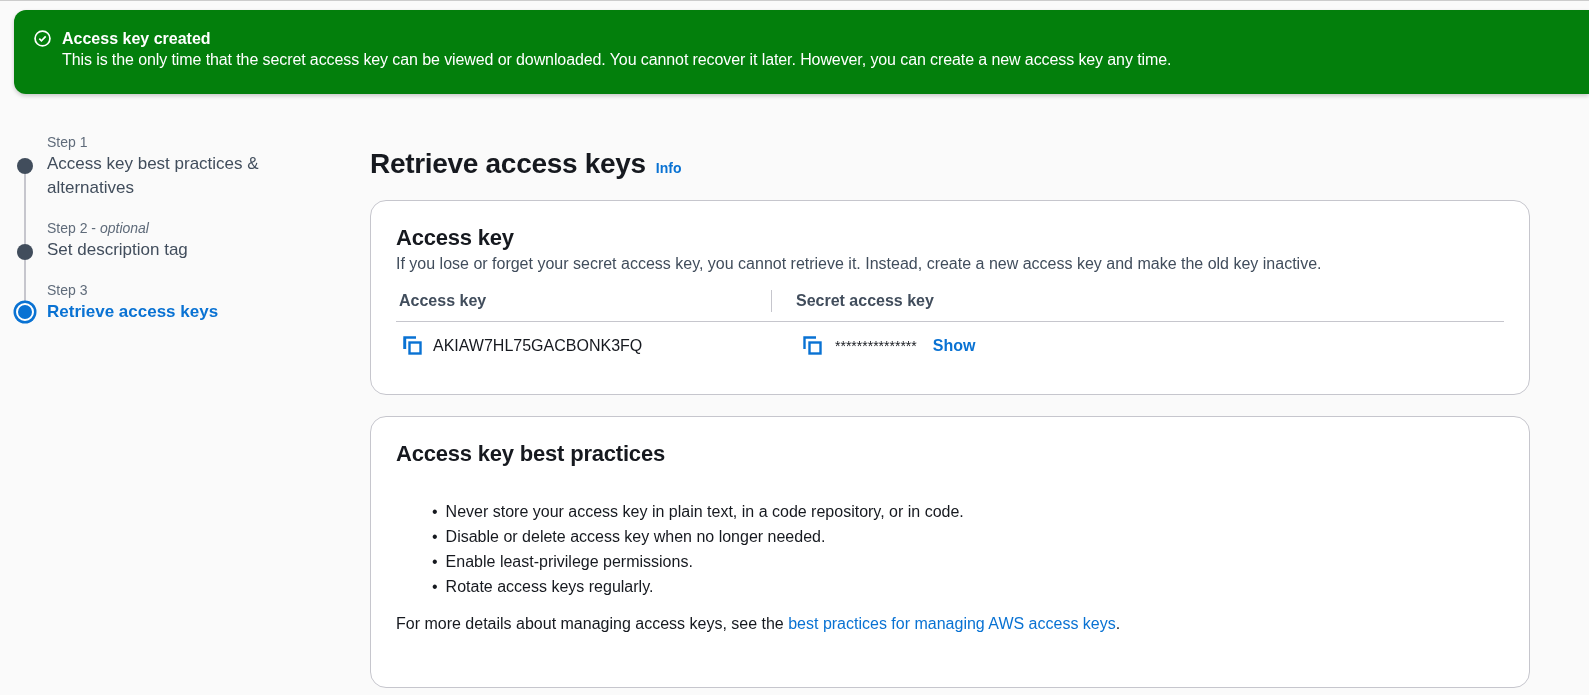 This screenshot has height=695, width=1589. Describe the element at coordinates (538, 346) in the screenshot. I see `access-key-value: AKIAW7HL75GACBONK3FQ` at that location.